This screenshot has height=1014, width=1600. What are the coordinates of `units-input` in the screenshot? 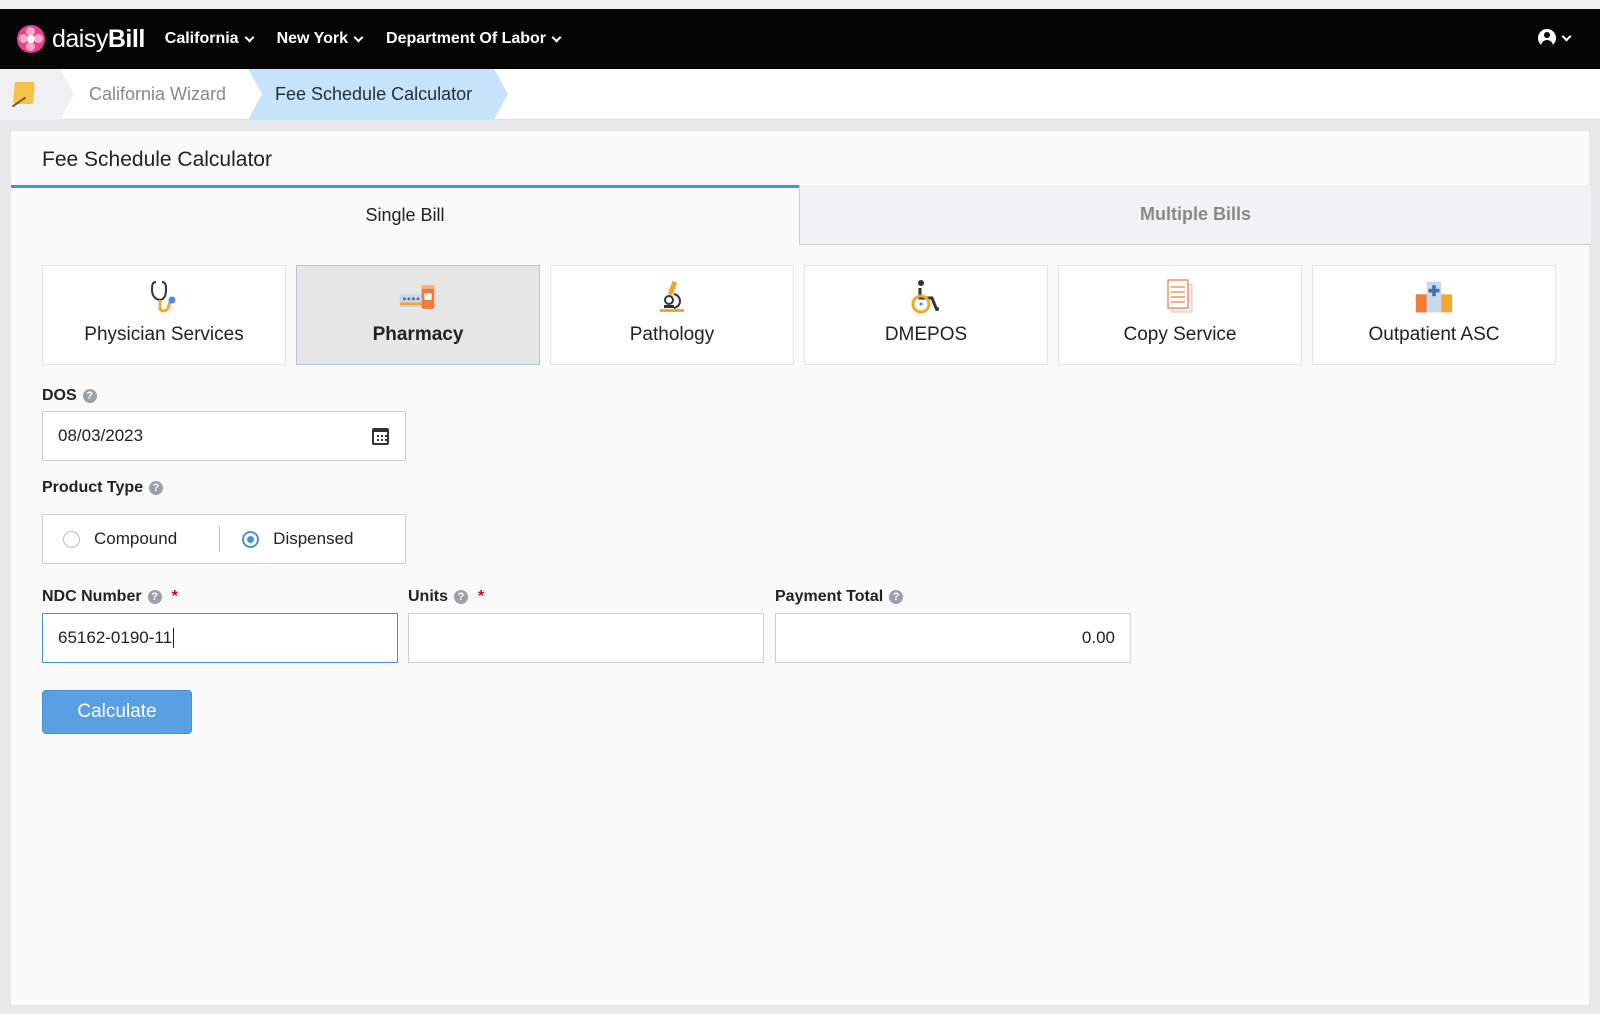 It's located at (586, 638).